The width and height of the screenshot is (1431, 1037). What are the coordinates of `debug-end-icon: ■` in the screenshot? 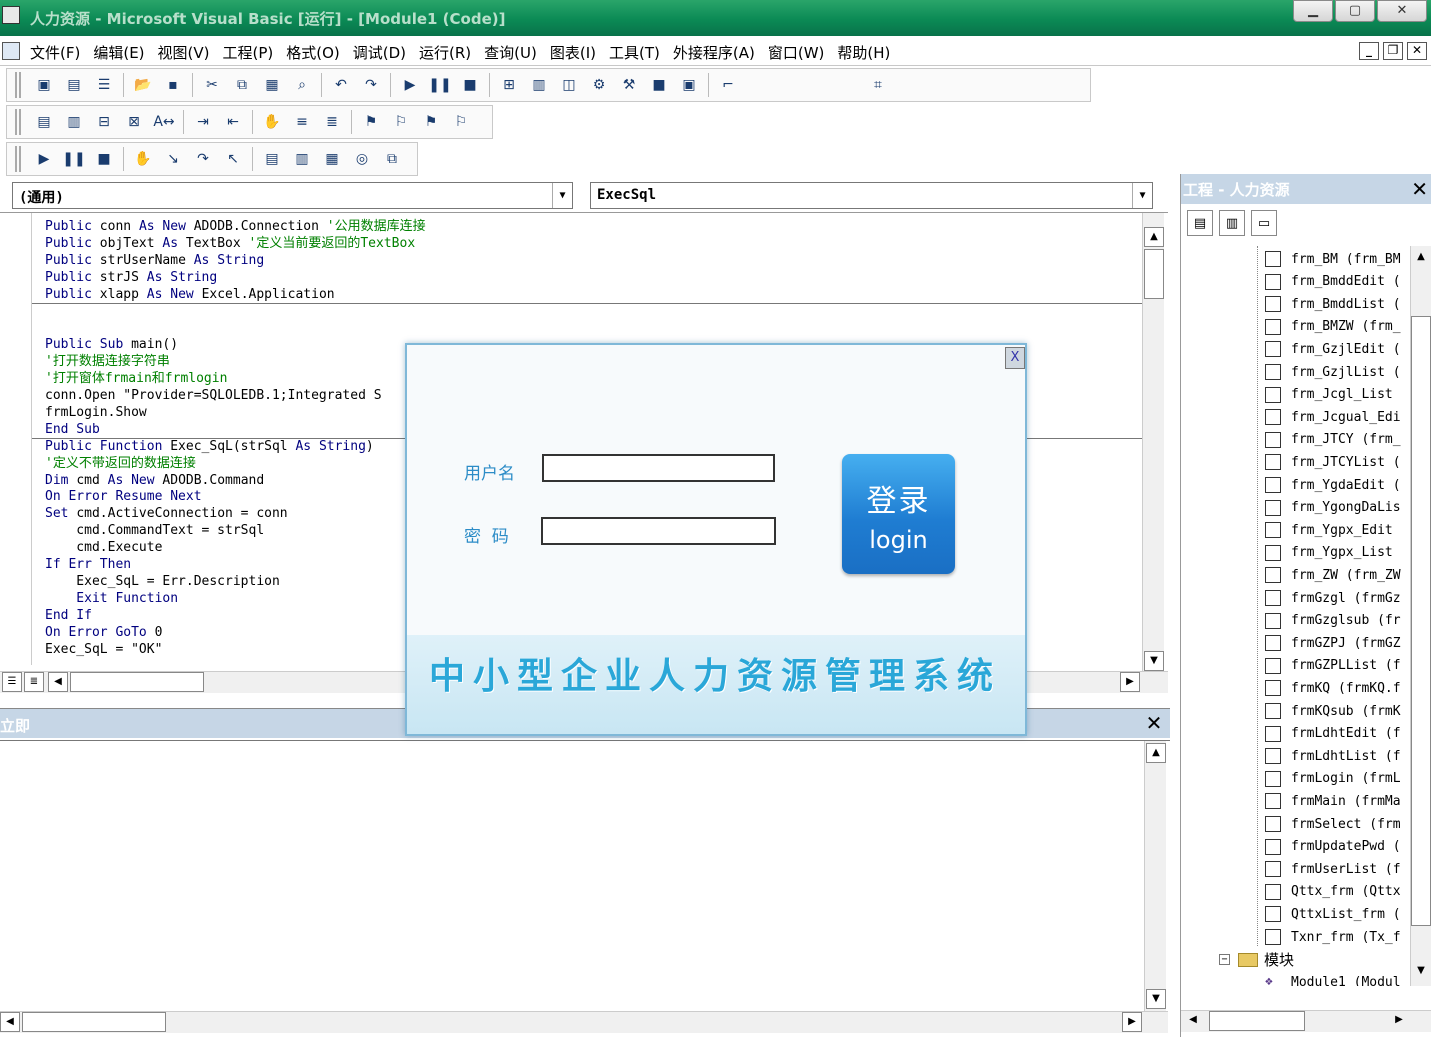 It's located at (104, 159).